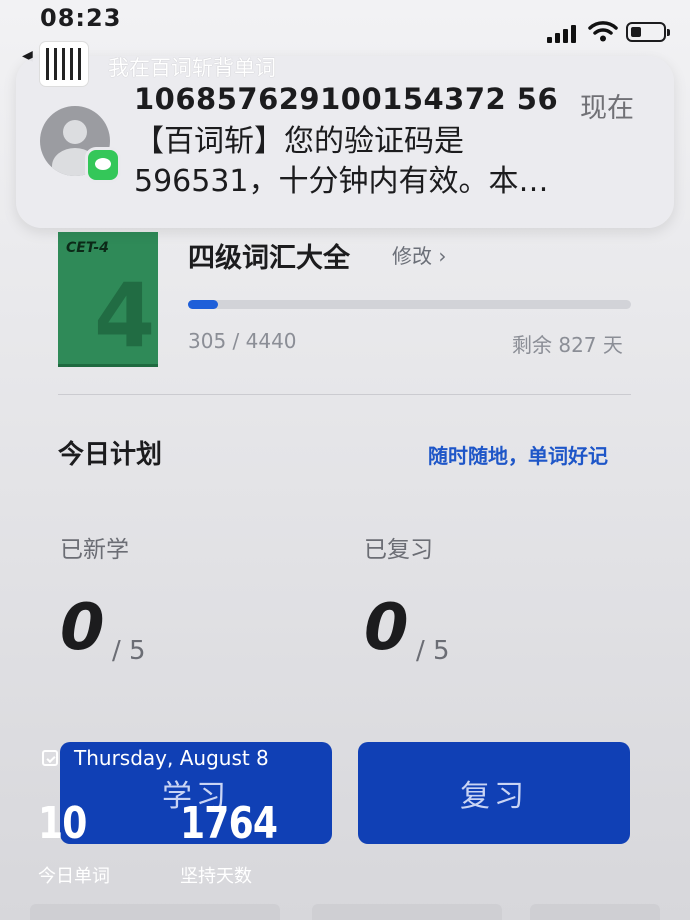 This screenshot has width=690, height=920. Describe the element at coordinates (216, 876) in the screenshot. I see `widget-streak-label: 坚持天数` at that location.